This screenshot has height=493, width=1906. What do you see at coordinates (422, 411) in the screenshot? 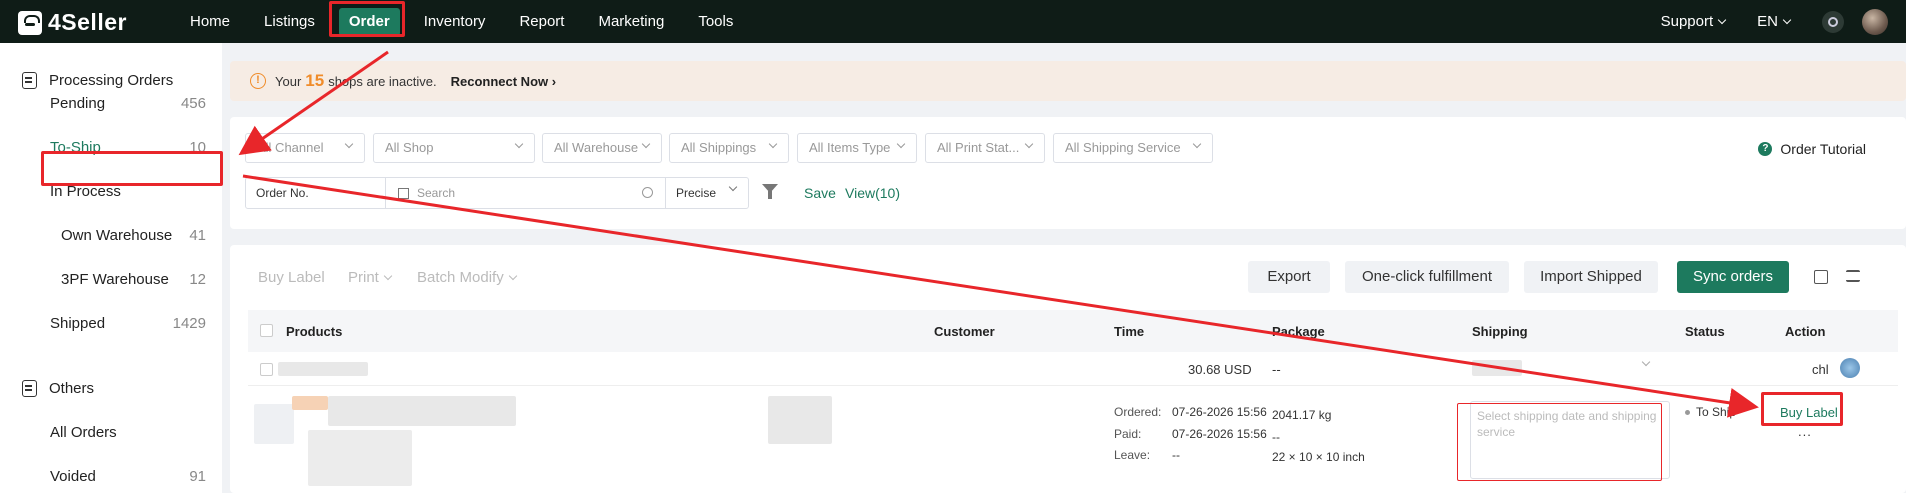
I see `redacted-product-title` at bounding box center [422, 411].